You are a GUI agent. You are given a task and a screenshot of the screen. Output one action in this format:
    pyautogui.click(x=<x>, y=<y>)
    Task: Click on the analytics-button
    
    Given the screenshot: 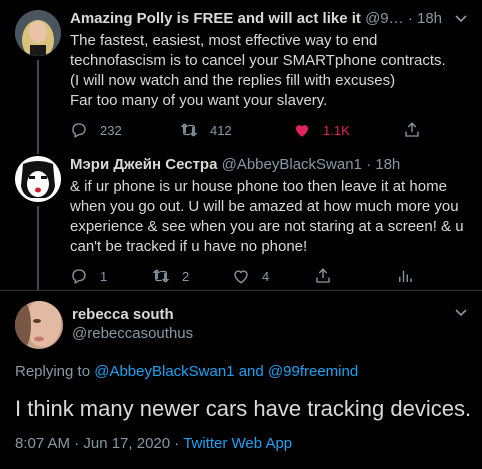 What is the action you would take?
    pyautogui.click(x=405, y=276)
    